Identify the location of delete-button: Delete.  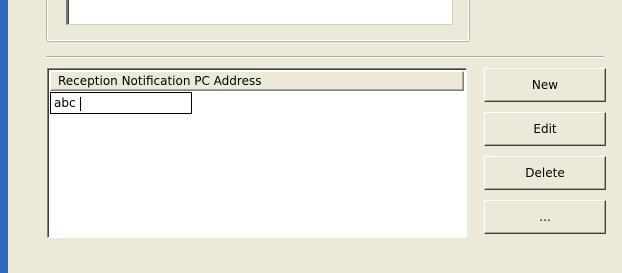
(545, 173).